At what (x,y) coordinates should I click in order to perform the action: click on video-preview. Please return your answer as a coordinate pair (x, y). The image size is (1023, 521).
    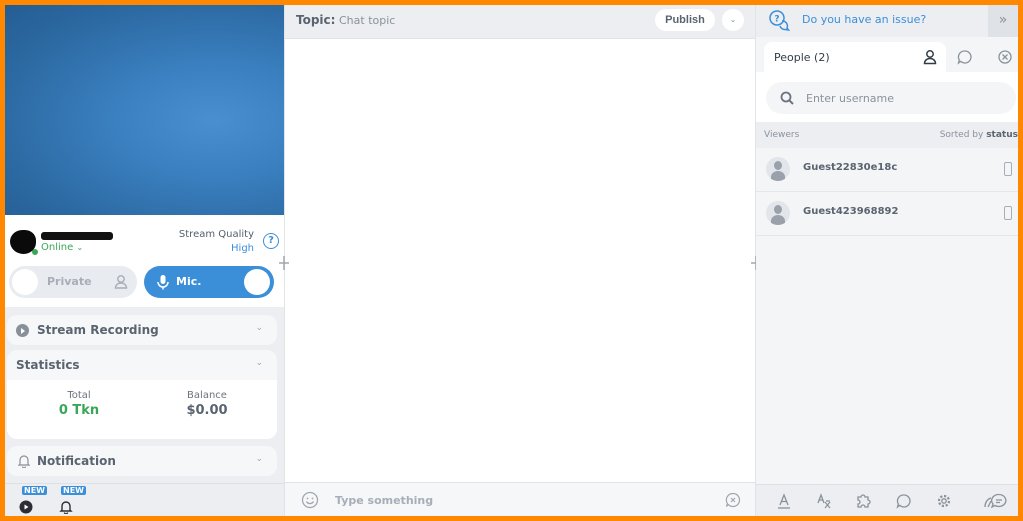
    Looking at the image, I should click on (144, 110).